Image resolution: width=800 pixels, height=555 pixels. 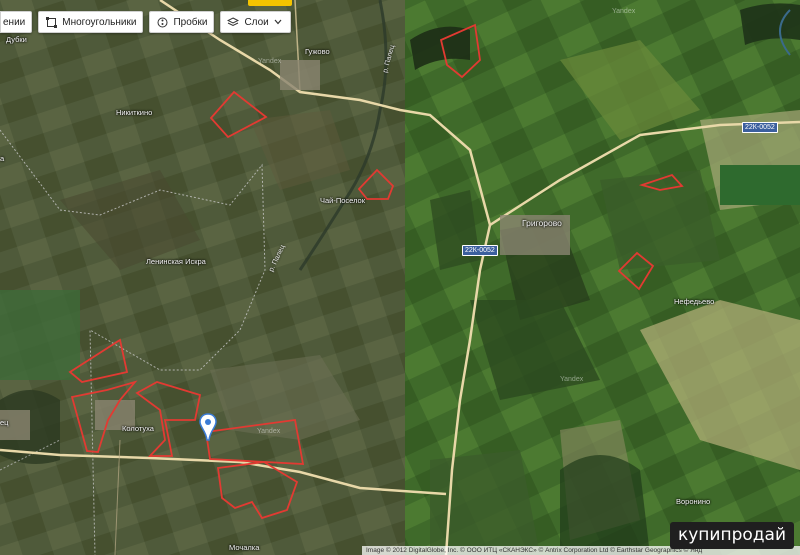 I want to click on watermark-4: Yandex, so click(x=269, y=431).